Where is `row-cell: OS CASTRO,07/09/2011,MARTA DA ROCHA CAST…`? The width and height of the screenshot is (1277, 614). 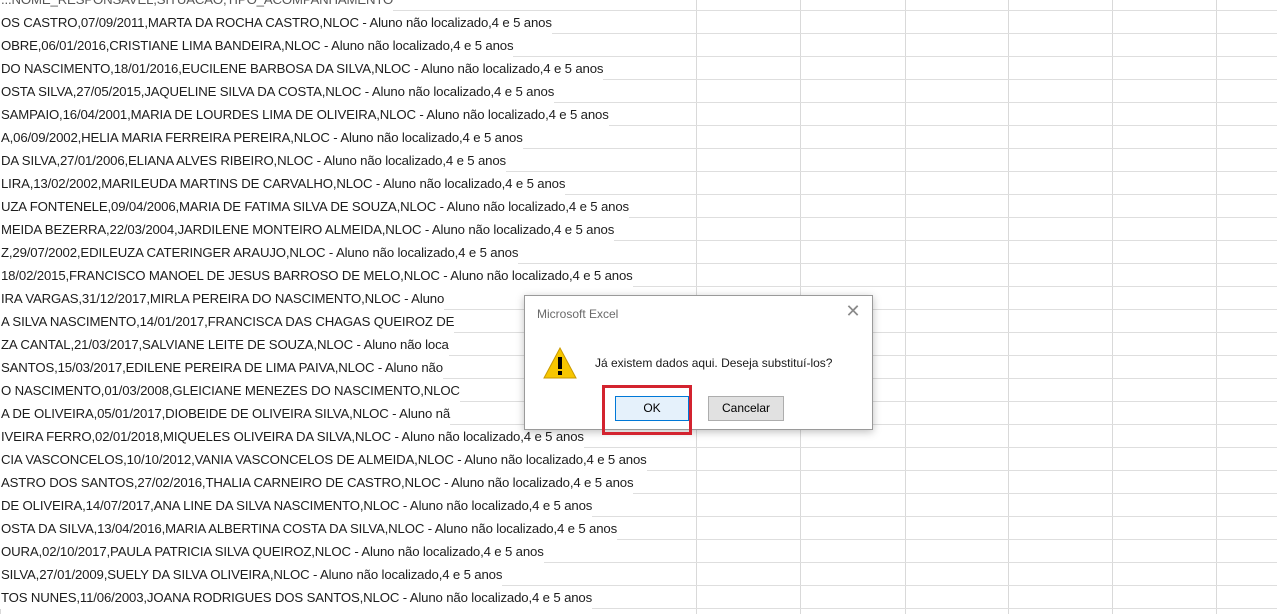
row-cell: OS CASTRO,07/09/2011,MARTA DA ROCHA CAST… is located at coordinates (276, 22).